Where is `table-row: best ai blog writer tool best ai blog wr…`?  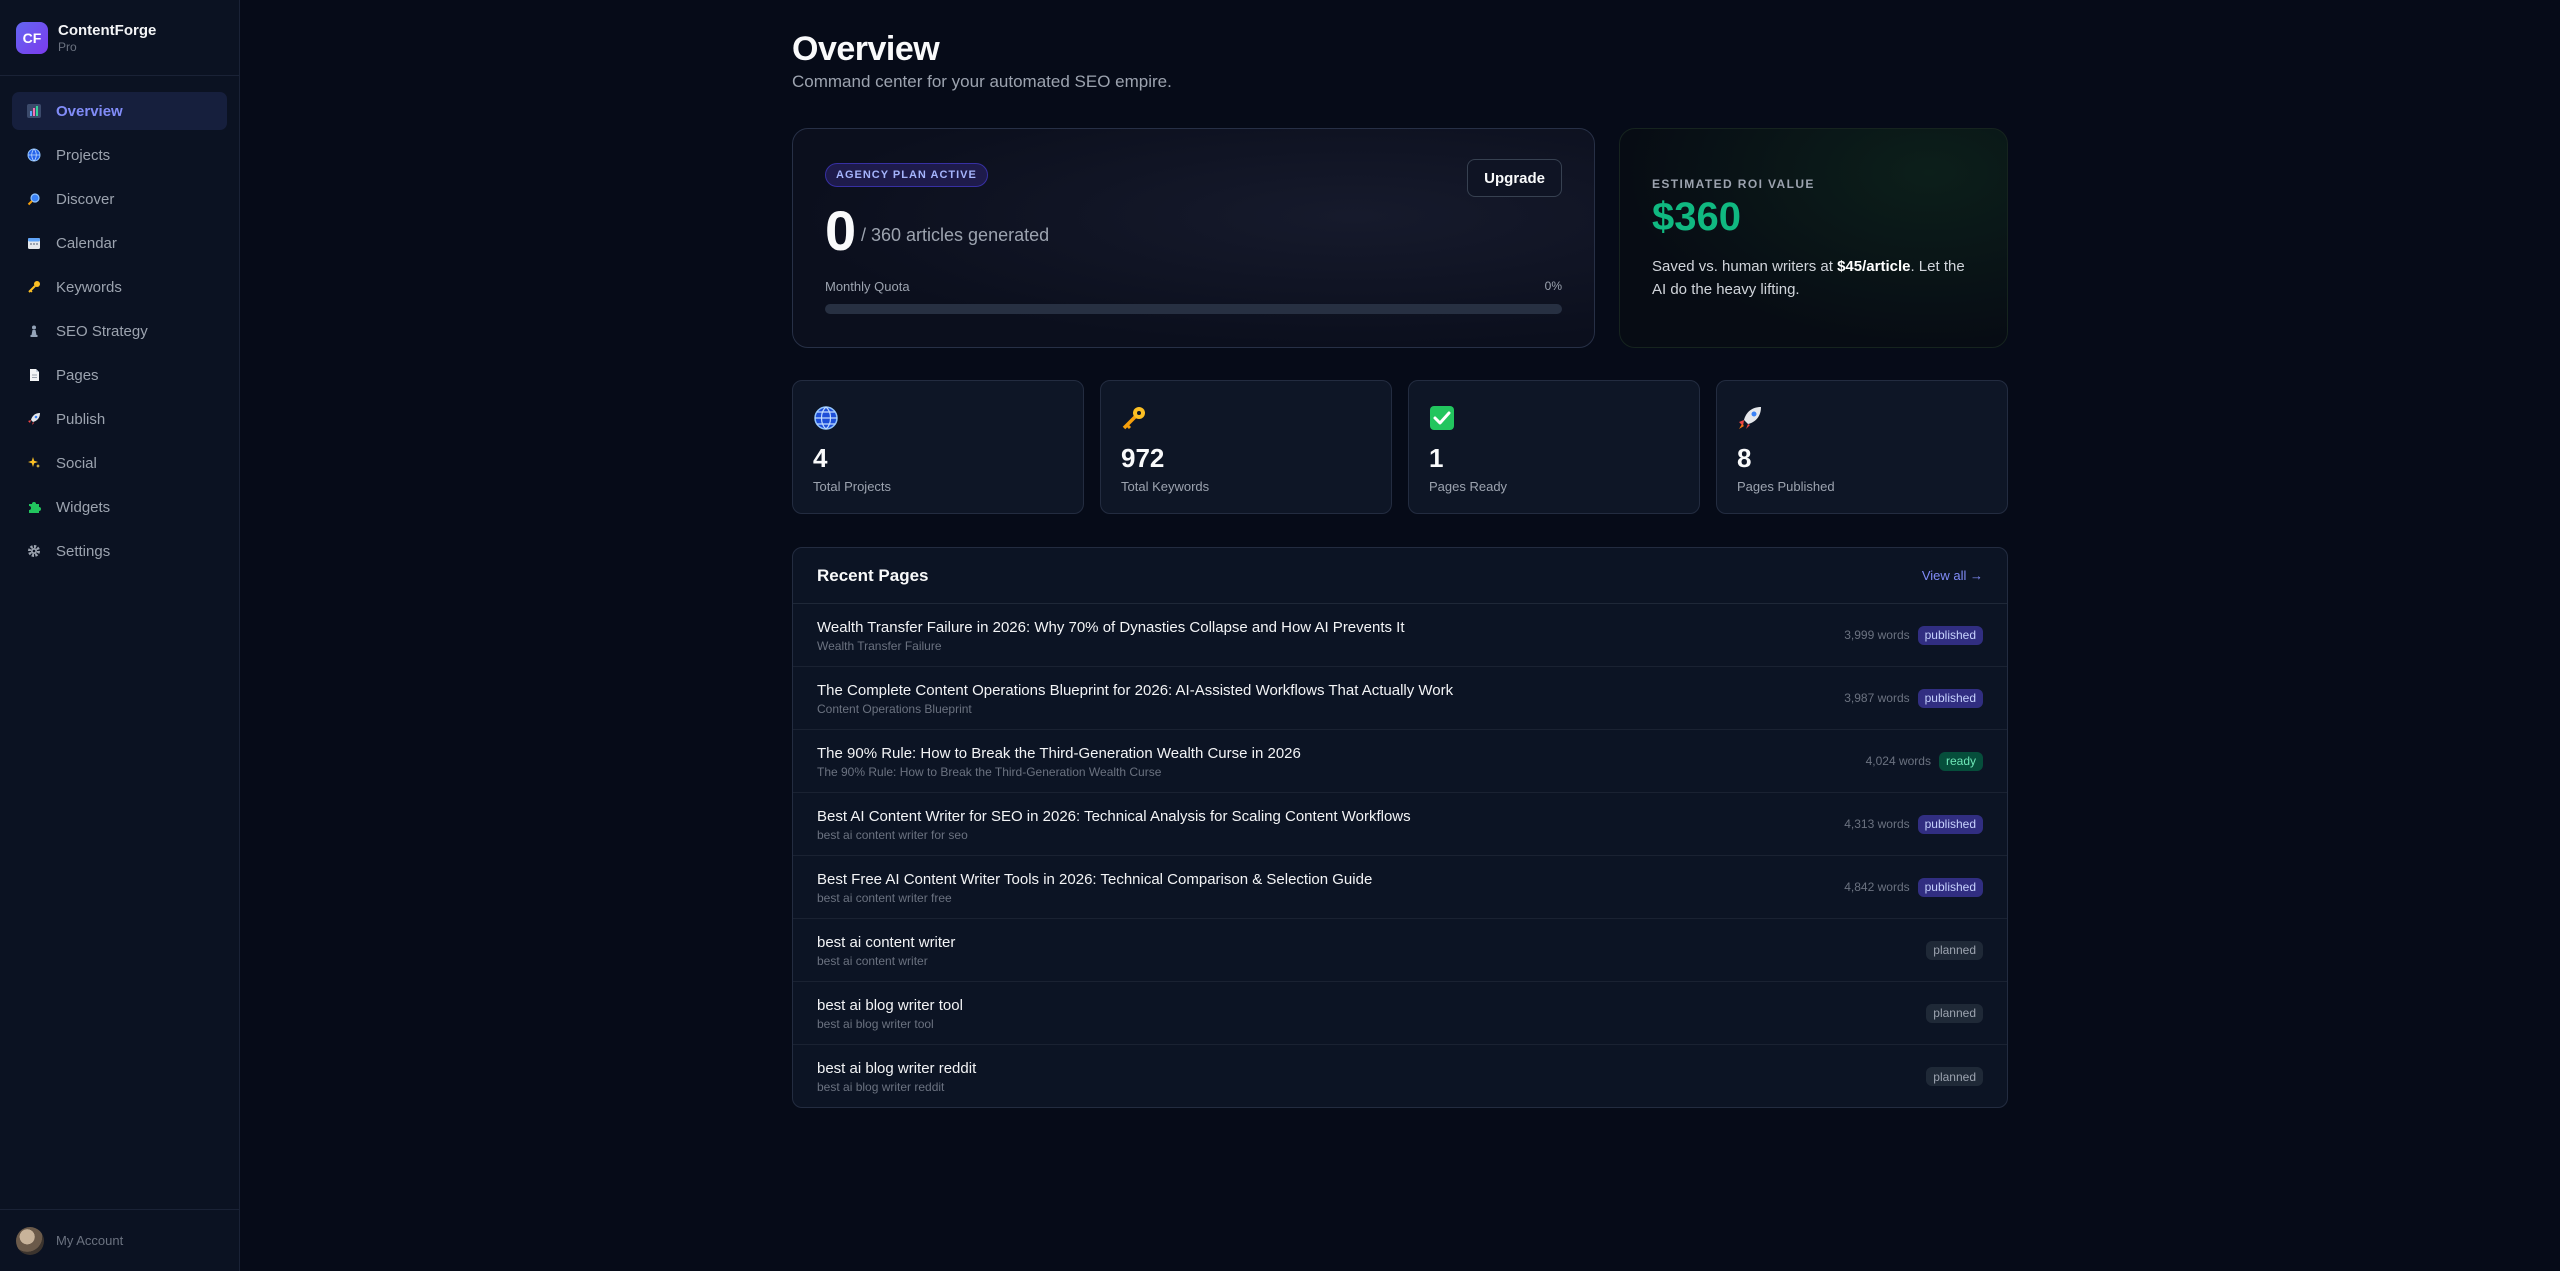 table-row: best ai blog writer tool best ai blog wr… is located at coordinates (1400, 1013).